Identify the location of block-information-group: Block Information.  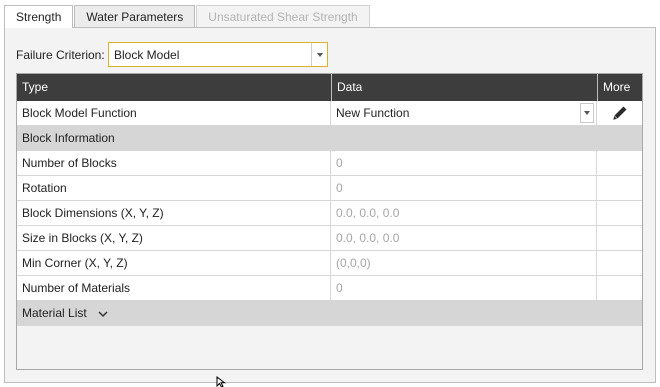
(329, 138).